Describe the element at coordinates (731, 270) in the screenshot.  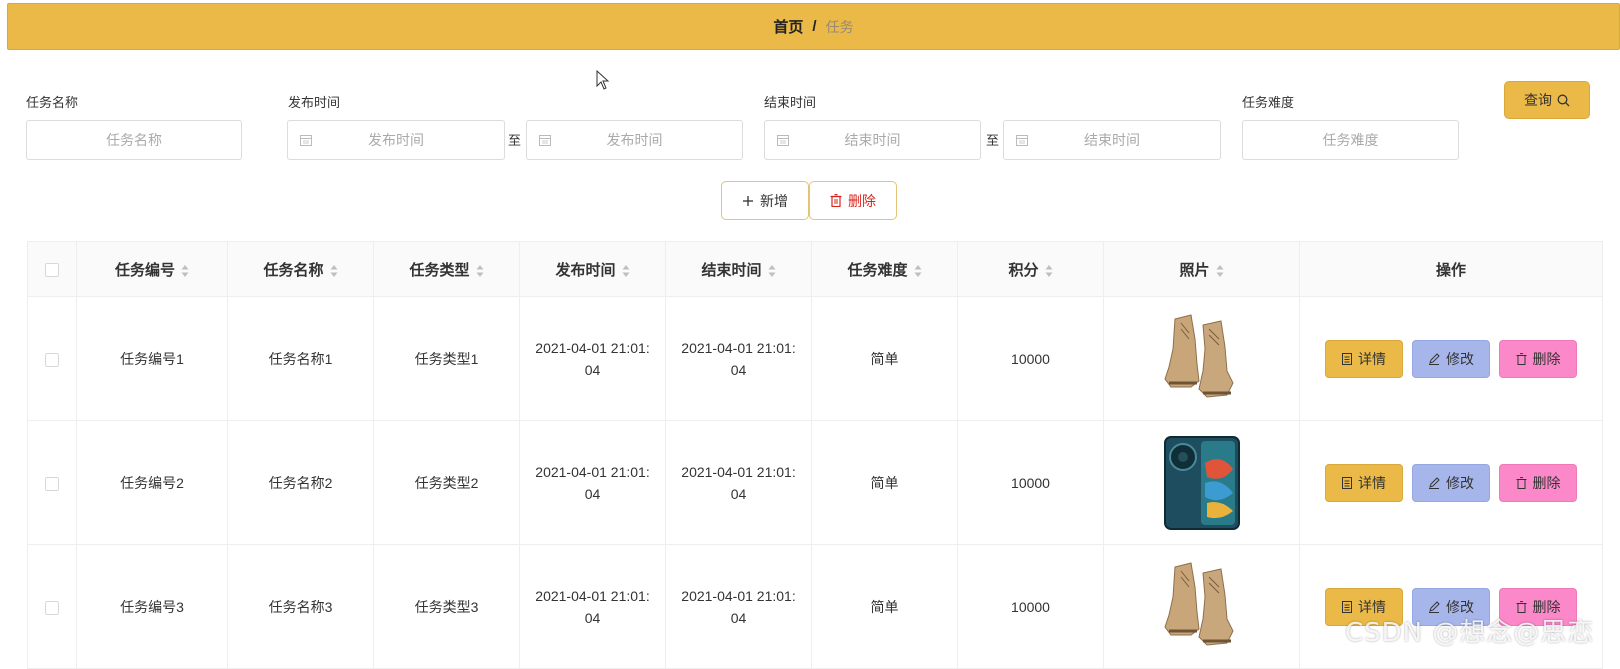
I see `column-label-end: 结束时间` at that location.